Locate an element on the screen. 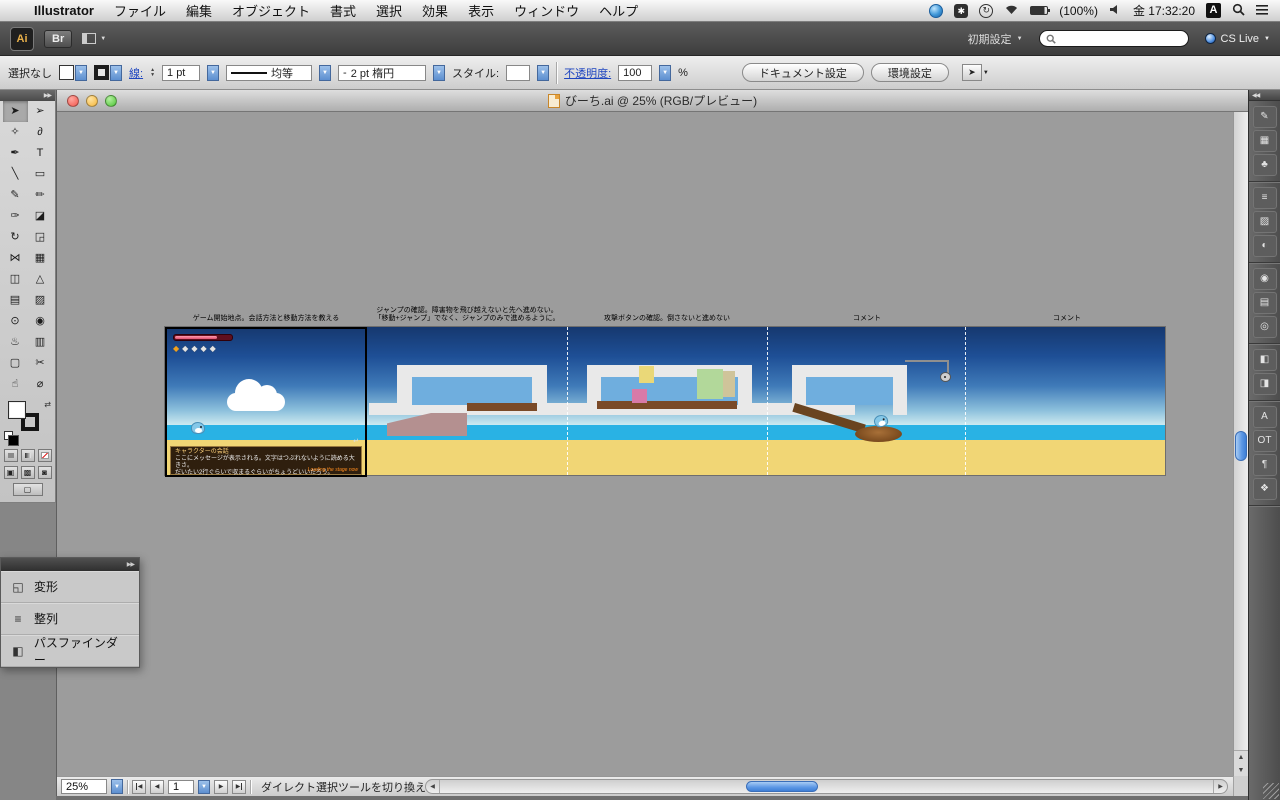 This screenshot has height=800, width=1280. document-setup-button: ドキュメント設定 is located at coordinates (802, 72).